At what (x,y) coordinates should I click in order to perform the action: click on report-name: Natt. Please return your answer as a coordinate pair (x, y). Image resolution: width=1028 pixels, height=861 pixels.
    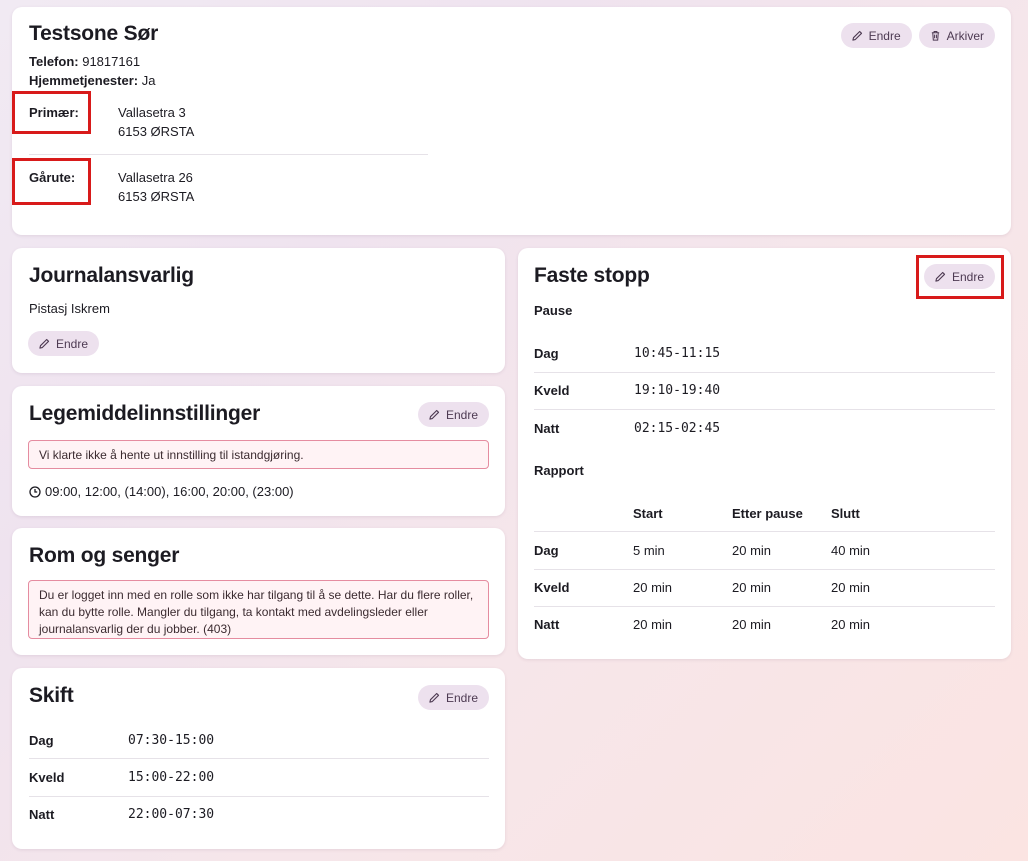
    Looking at the image, I should click on (547, 624).